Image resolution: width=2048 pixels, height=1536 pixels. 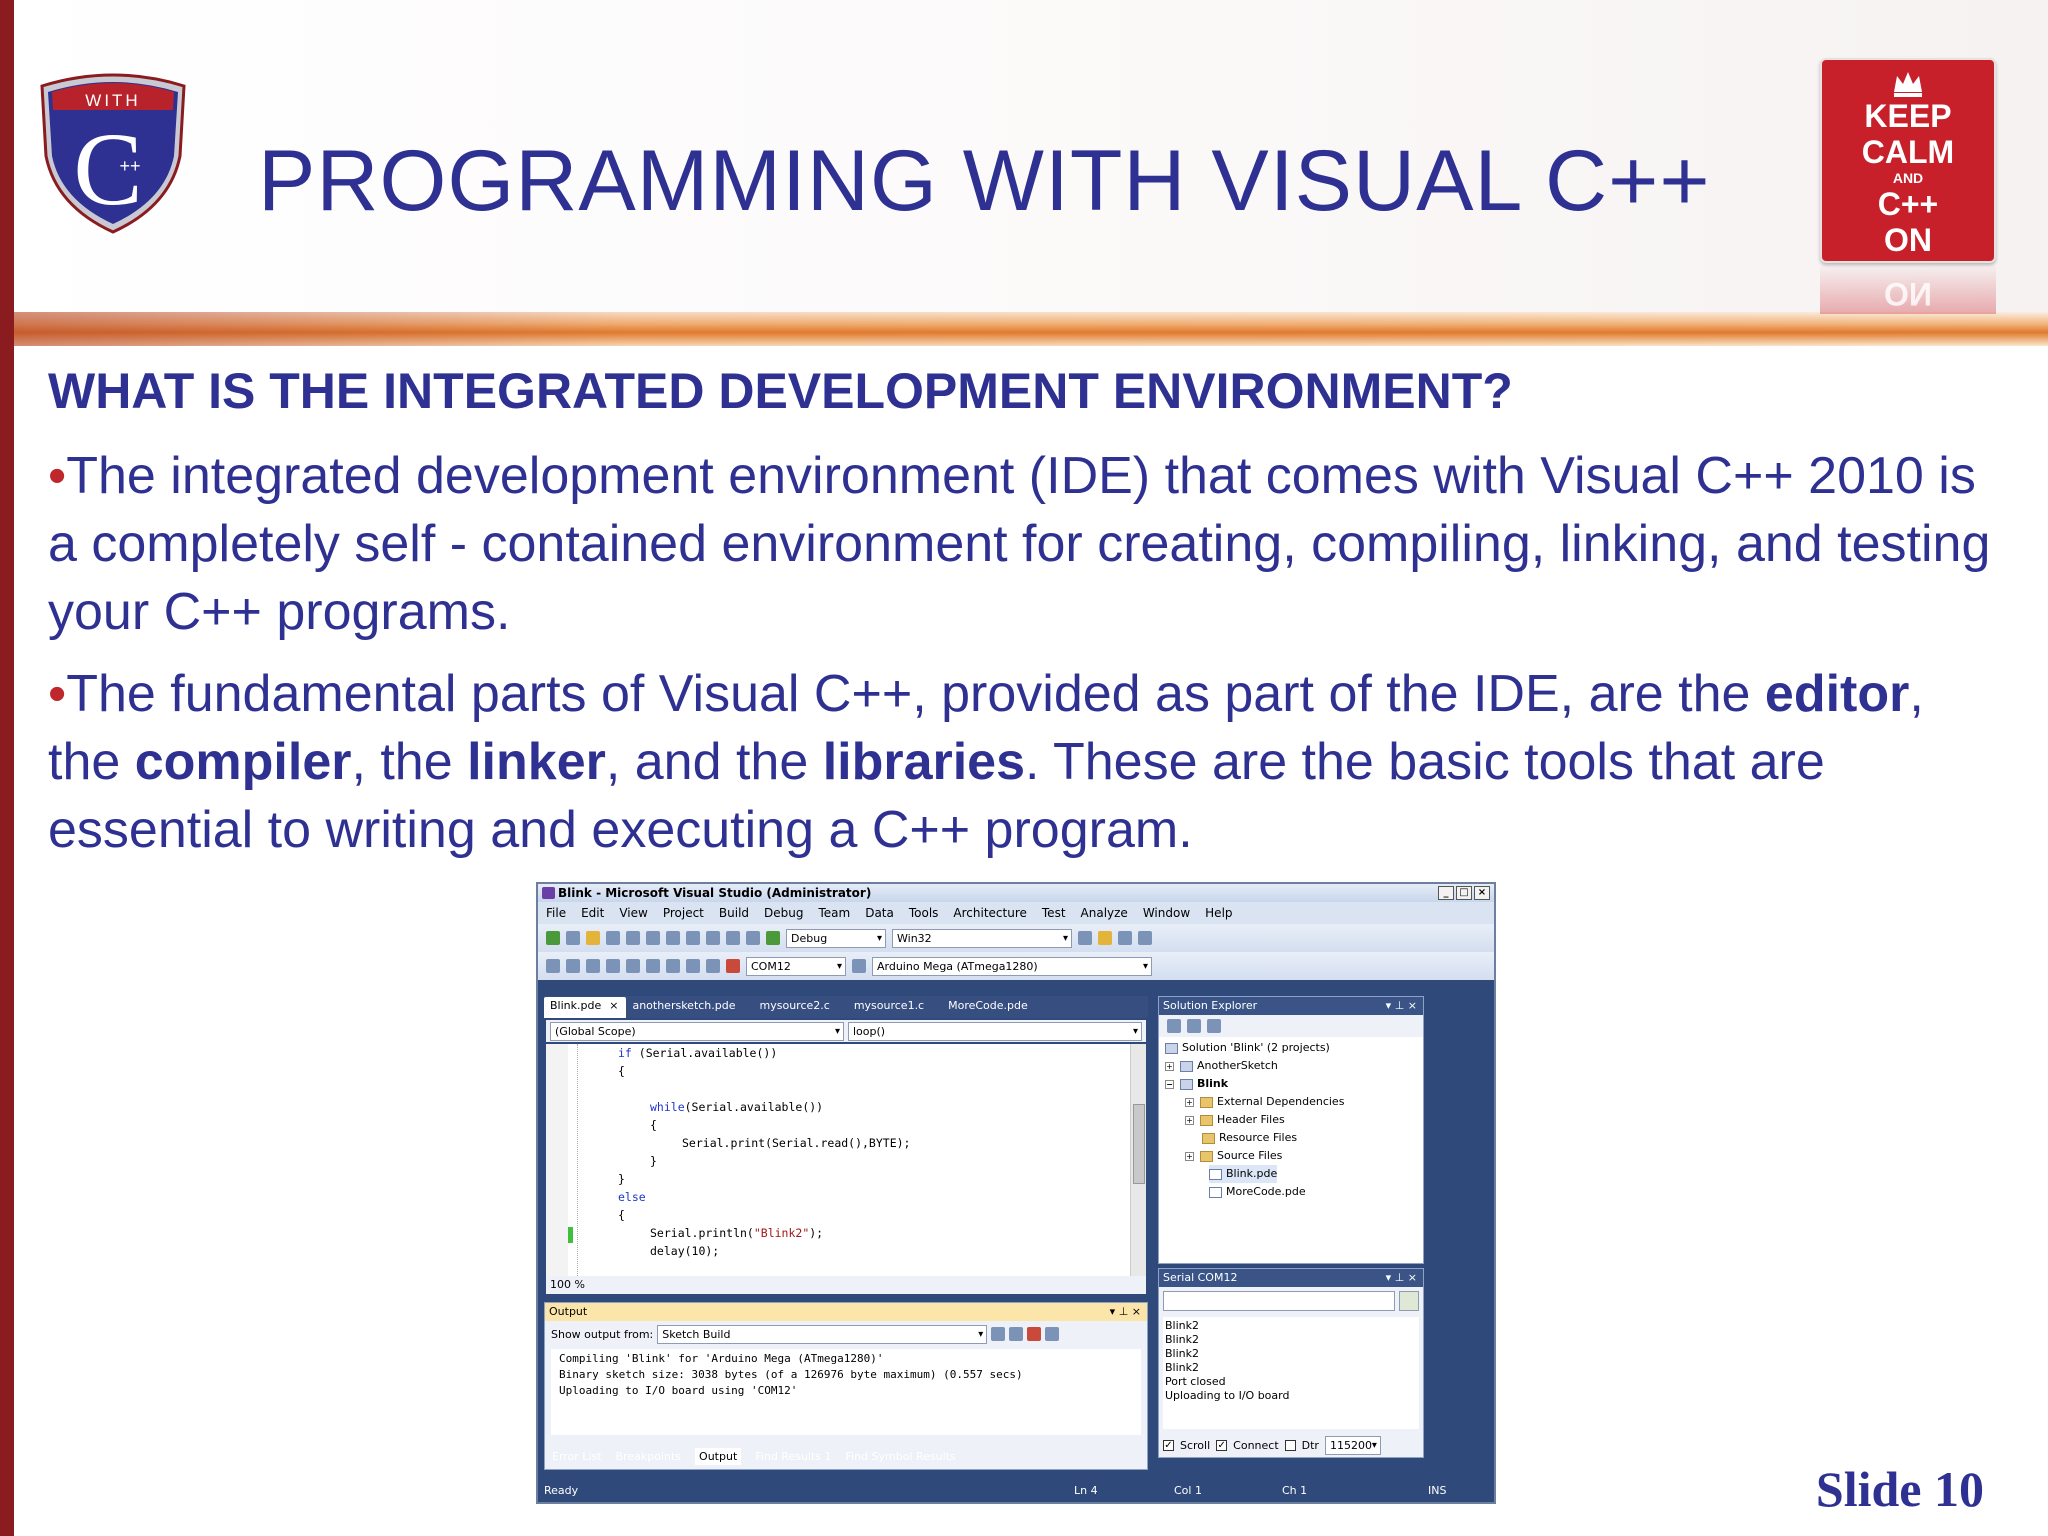 What do you see at coordinates (1222, 1445) in the screenshot?
I see `connect-checkbox: ✓` at bounding box center [1222, 1445].